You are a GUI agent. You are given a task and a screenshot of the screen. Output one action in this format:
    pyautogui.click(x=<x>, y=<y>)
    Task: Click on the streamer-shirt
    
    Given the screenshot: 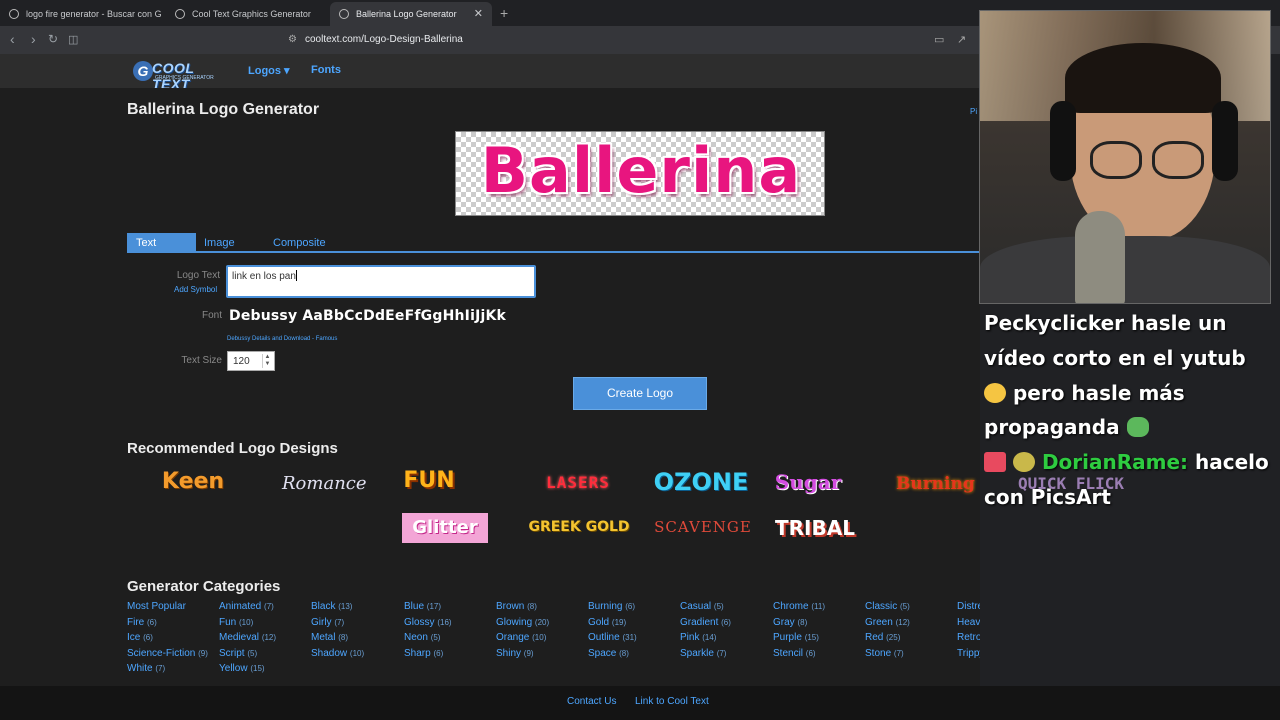 What is the action you would take?
    pyautogui.click(x=1125, y=269)
    